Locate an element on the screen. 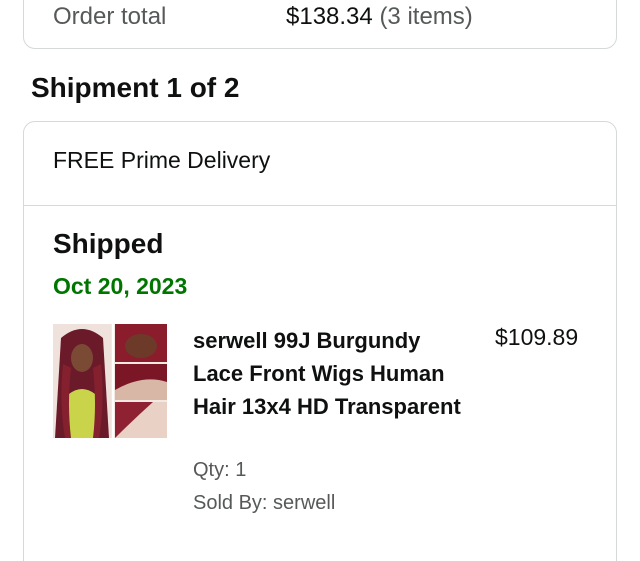 The image size is (640, 561). product-image-icon is located at coordinates (110, 381).